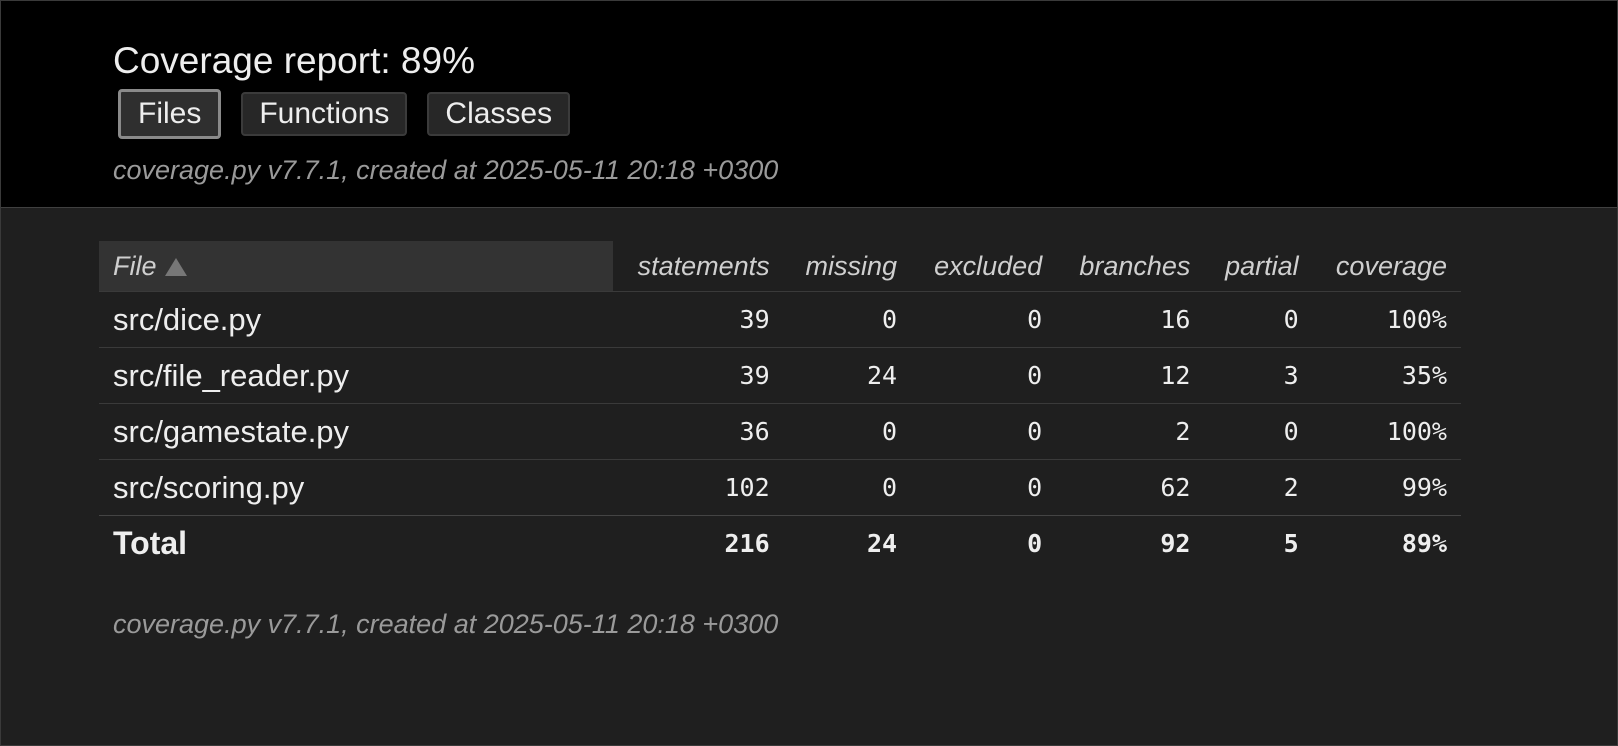 The height and width of the screenshot is (746, 1618). Describe the element at coordinates (698, 487) in the screenshot. I see `statements-cell: 102` at that location.